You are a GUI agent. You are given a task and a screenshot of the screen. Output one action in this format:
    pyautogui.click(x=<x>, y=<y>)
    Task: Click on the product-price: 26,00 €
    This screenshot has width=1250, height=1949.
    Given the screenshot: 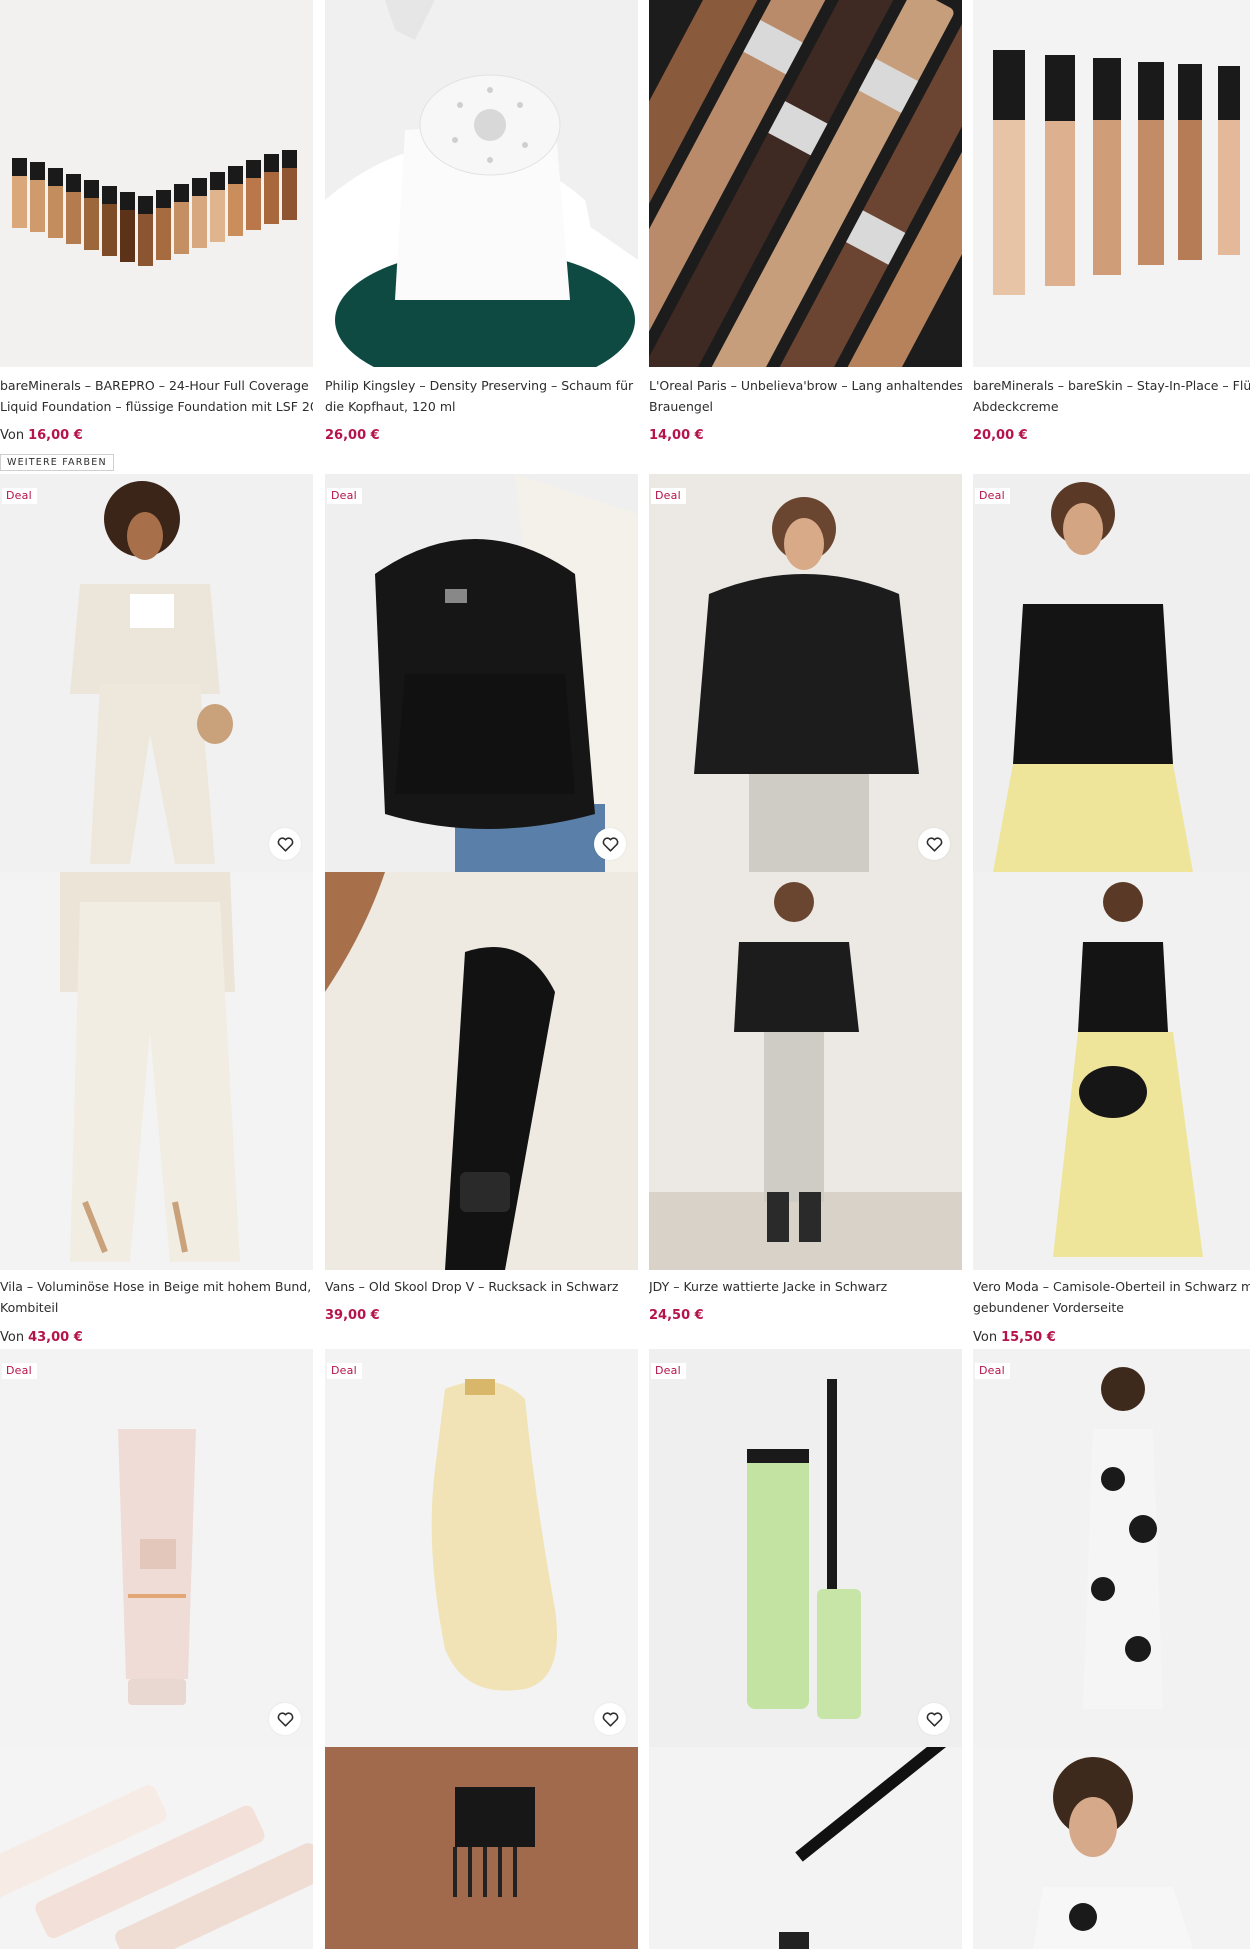 What is the action you would take?
    pyautogui.click(x=352, y=435)
    